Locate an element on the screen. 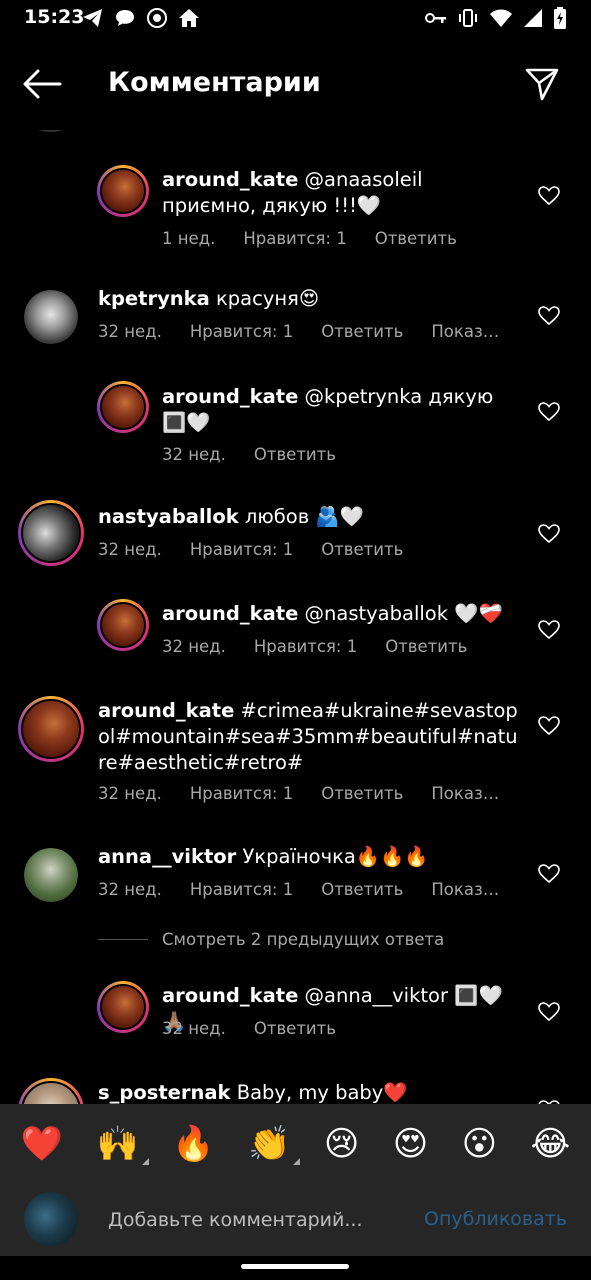  header: Комментарии is located at coordinates (295, 84).